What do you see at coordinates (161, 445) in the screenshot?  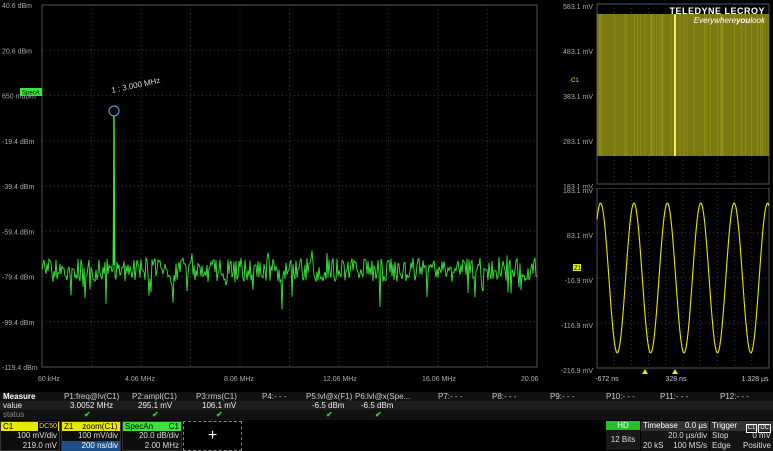 I see `spec-span: 2.00 MHz` at bounding box center [161, 445].